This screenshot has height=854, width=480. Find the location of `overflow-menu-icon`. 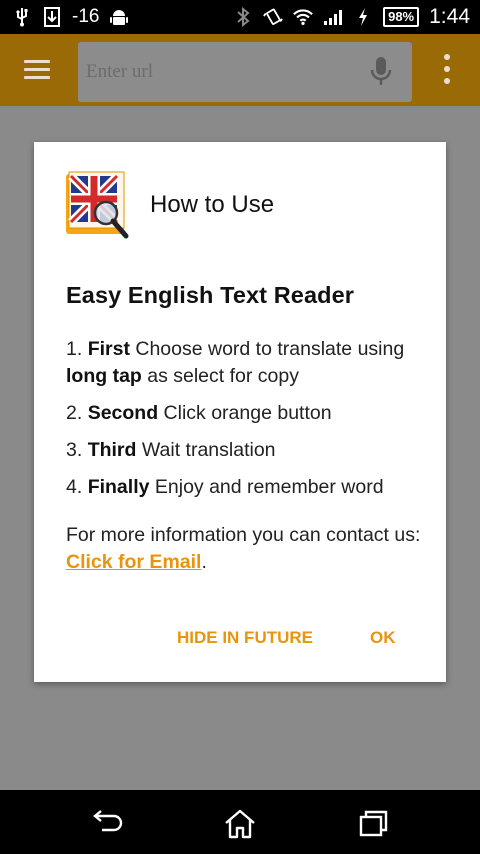

overflow-menu-icon is located at coordinates (447, 71).